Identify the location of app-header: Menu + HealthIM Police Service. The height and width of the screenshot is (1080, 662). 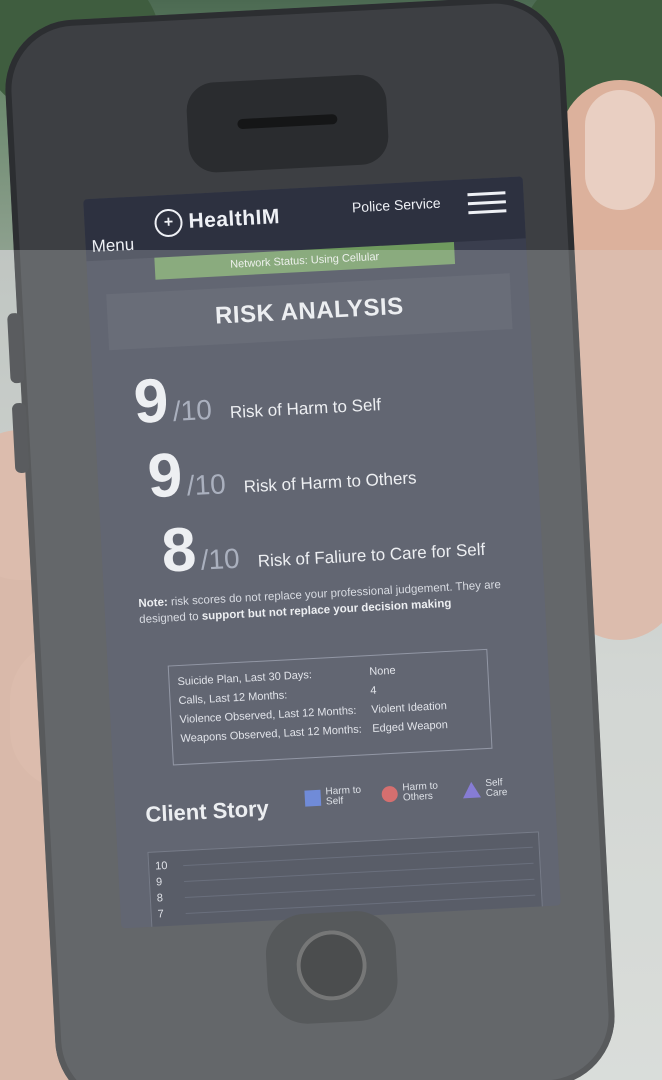
(304, 219).